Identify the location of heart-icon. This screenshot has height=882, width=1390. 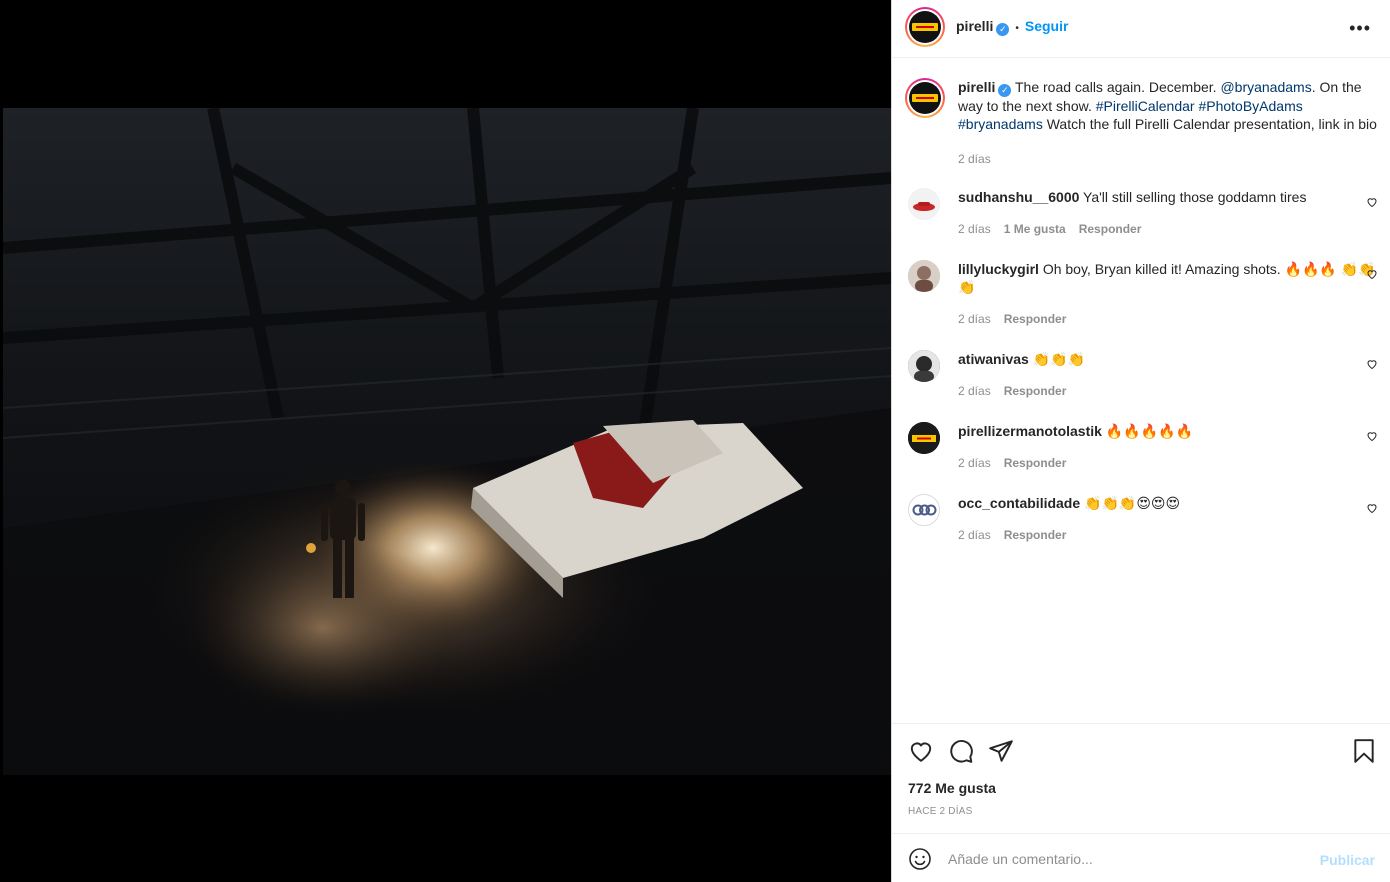
(921, 751).